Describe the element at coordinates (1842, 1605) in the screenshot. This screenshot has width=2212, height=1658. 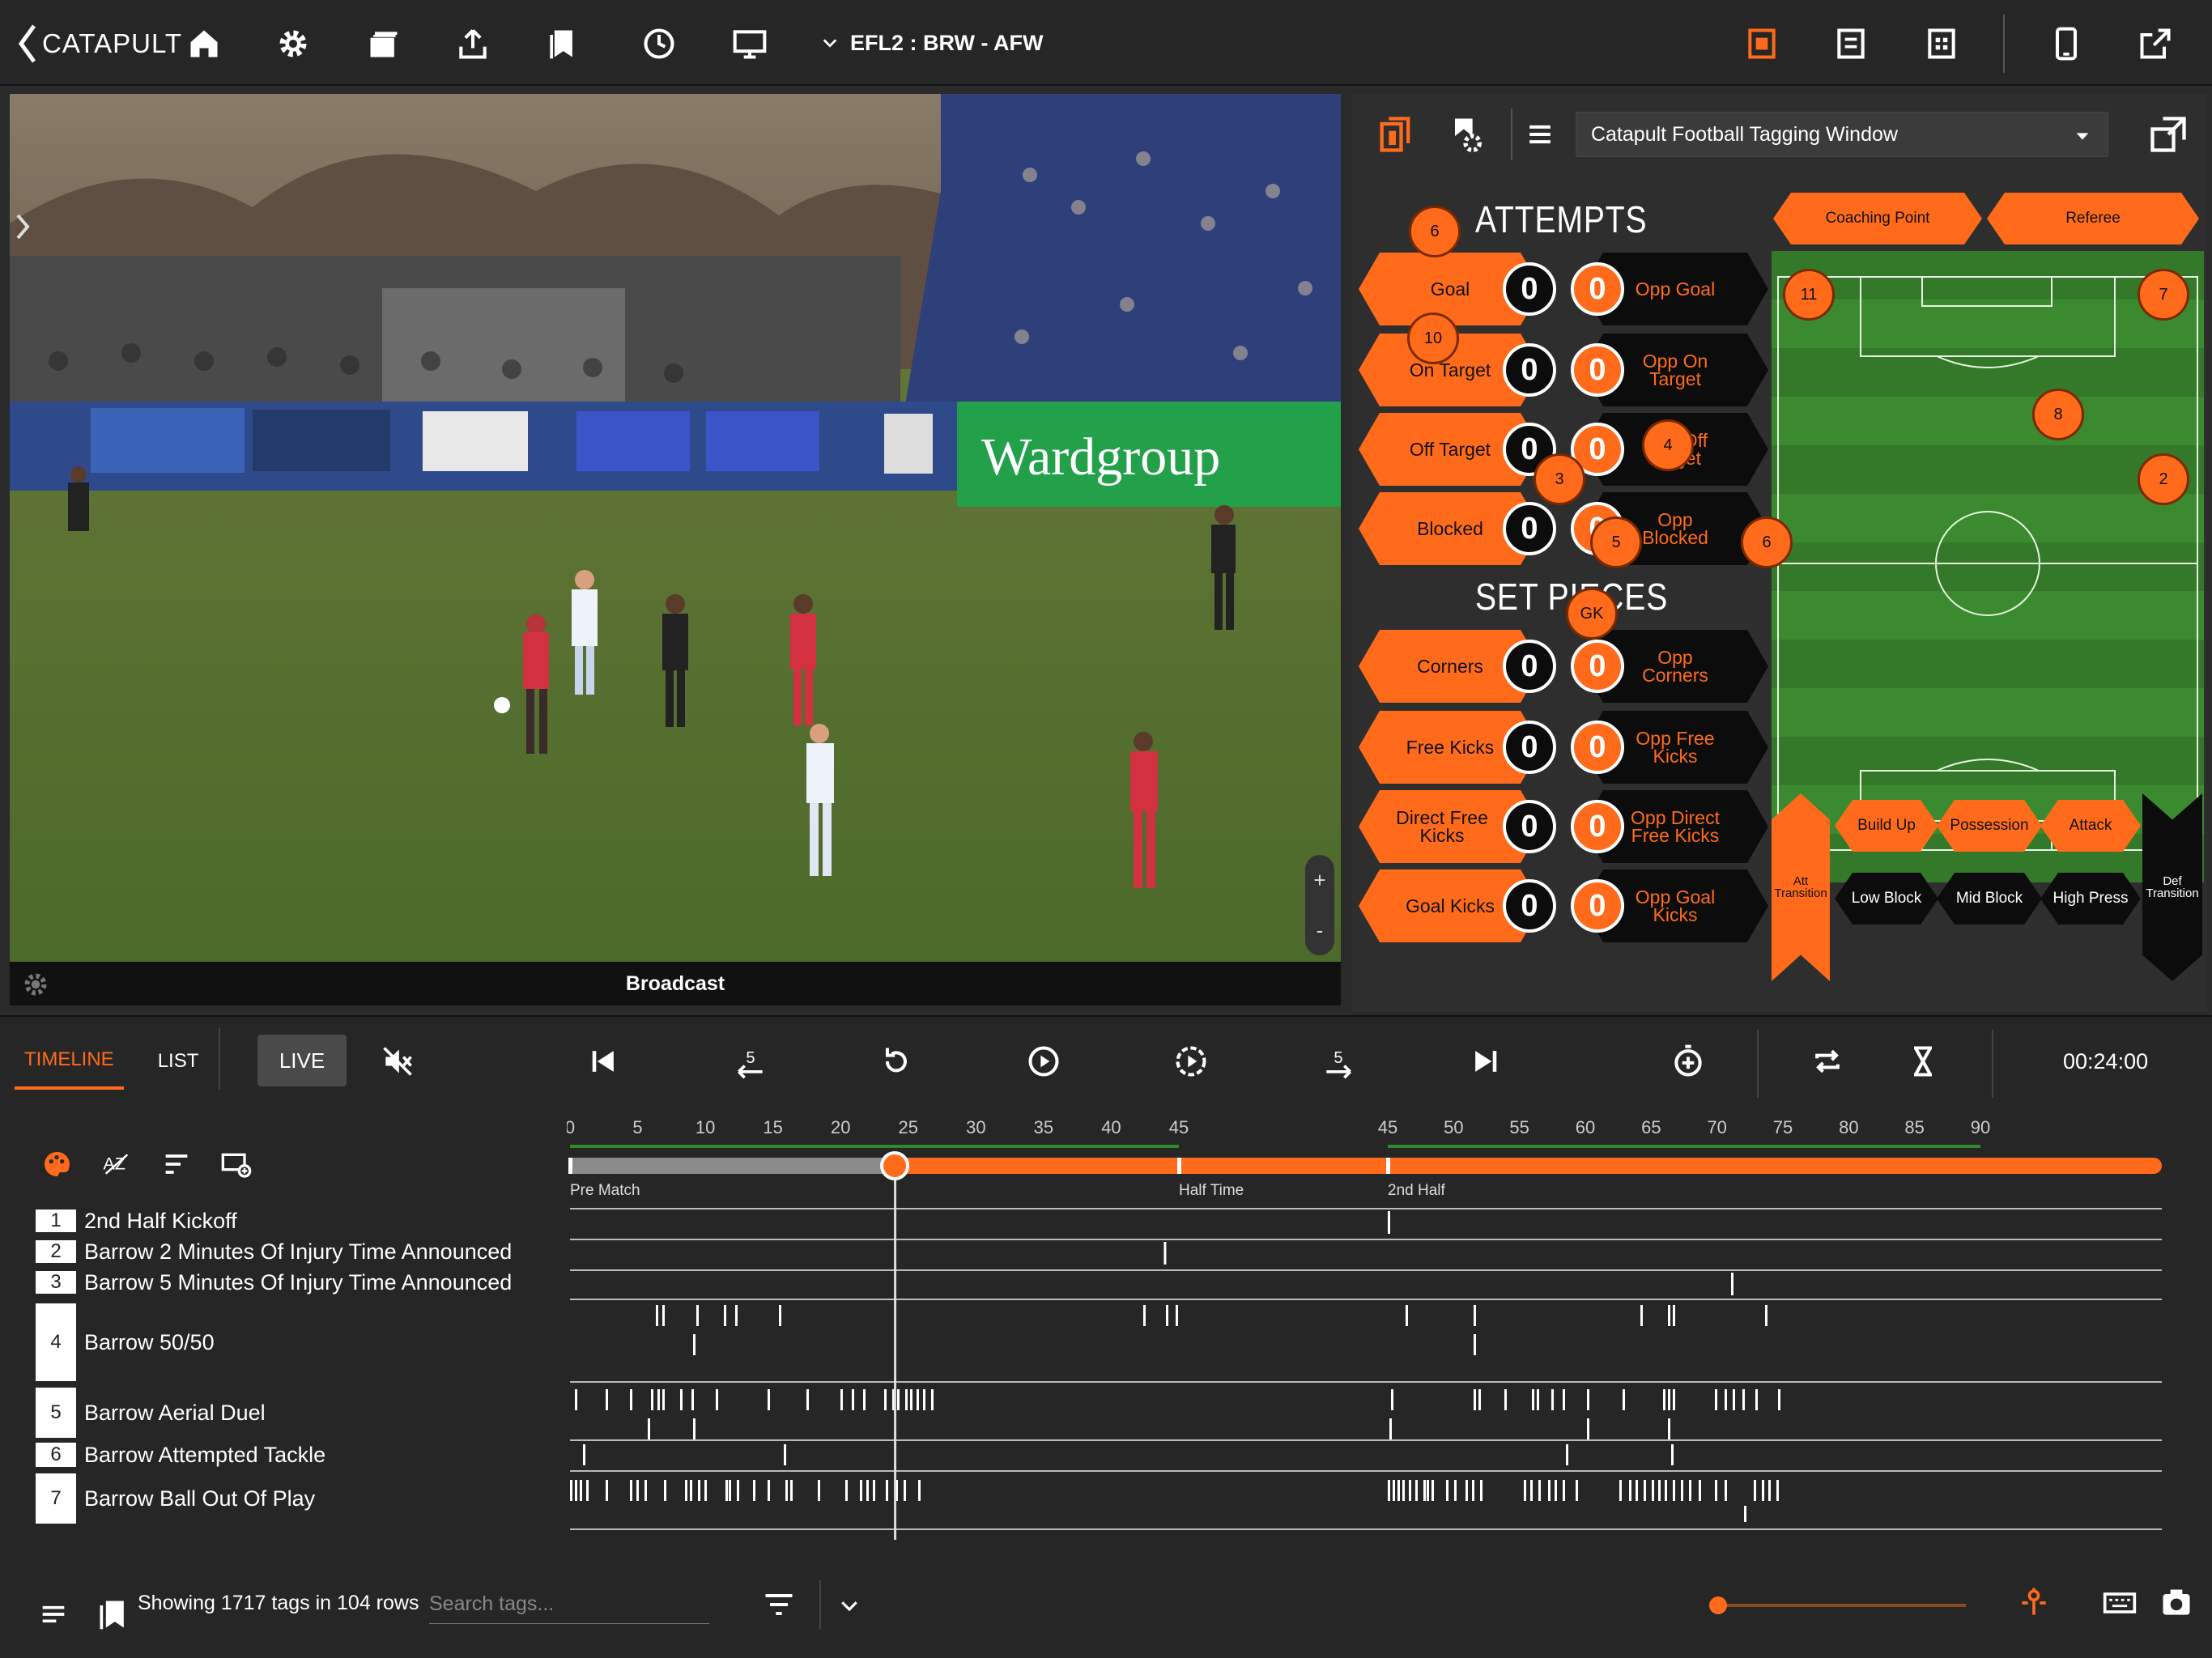
I see `timeline-zoom-slider` at that location.